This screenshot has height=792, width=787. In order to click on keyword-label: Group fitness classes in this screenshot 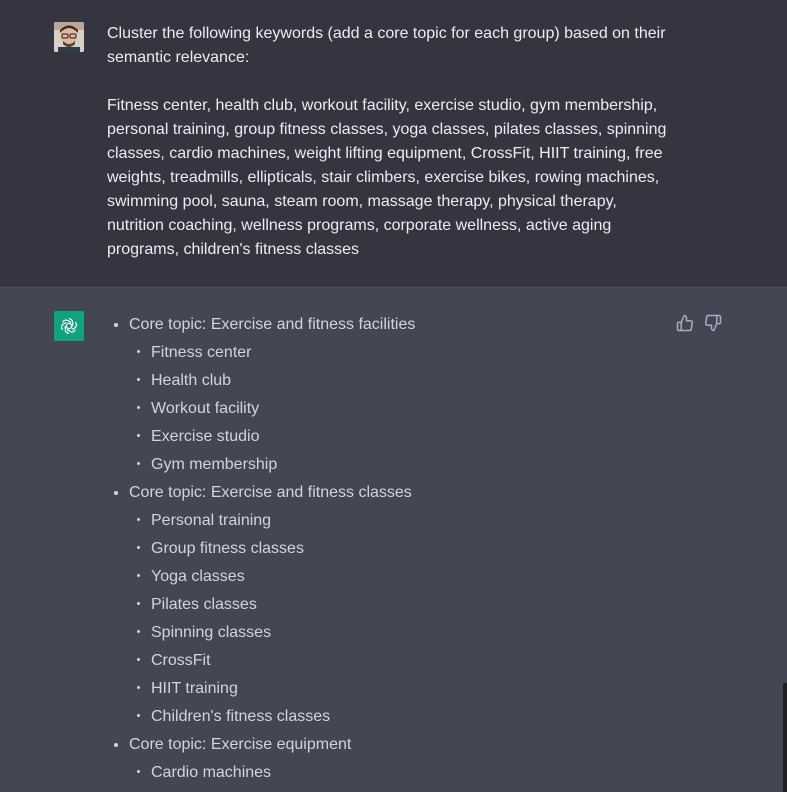, I will do `click(227, 548)`.